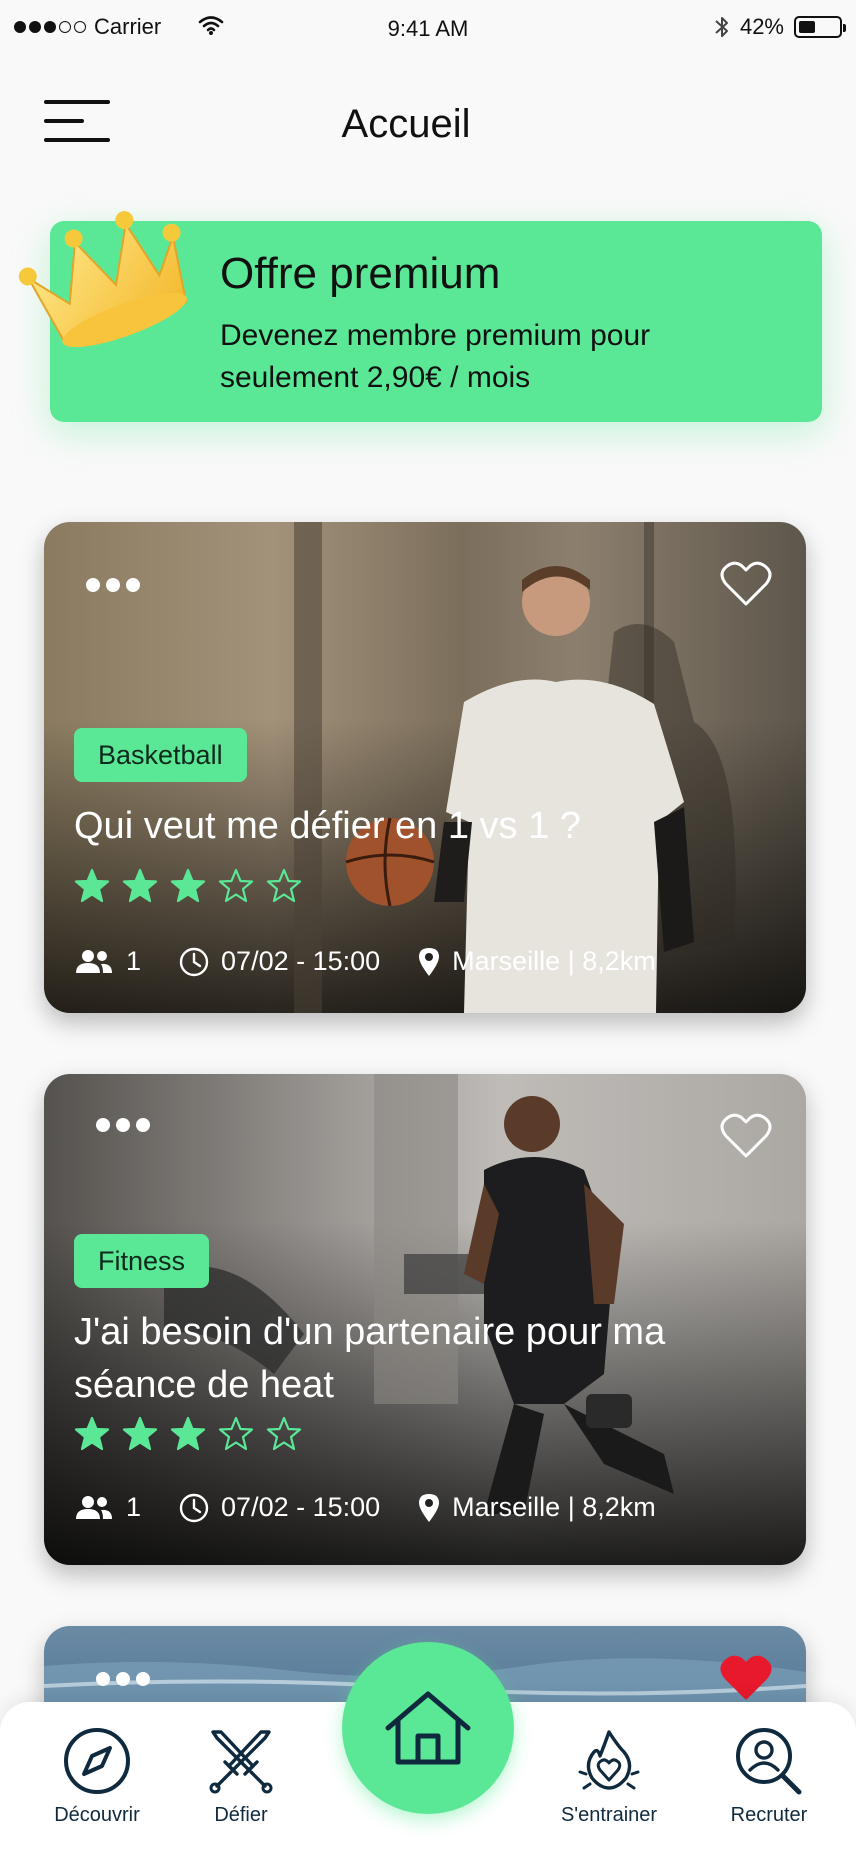 The height and width of the screenshot is (1850, 856). Describe the element at coordinates (97, 1761) in the screenshot. I see `compass-icon` at that location.